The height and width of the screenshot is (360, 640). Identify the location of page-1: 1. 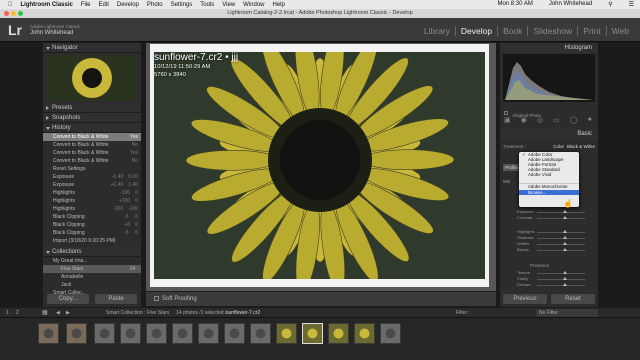
(7, 313).